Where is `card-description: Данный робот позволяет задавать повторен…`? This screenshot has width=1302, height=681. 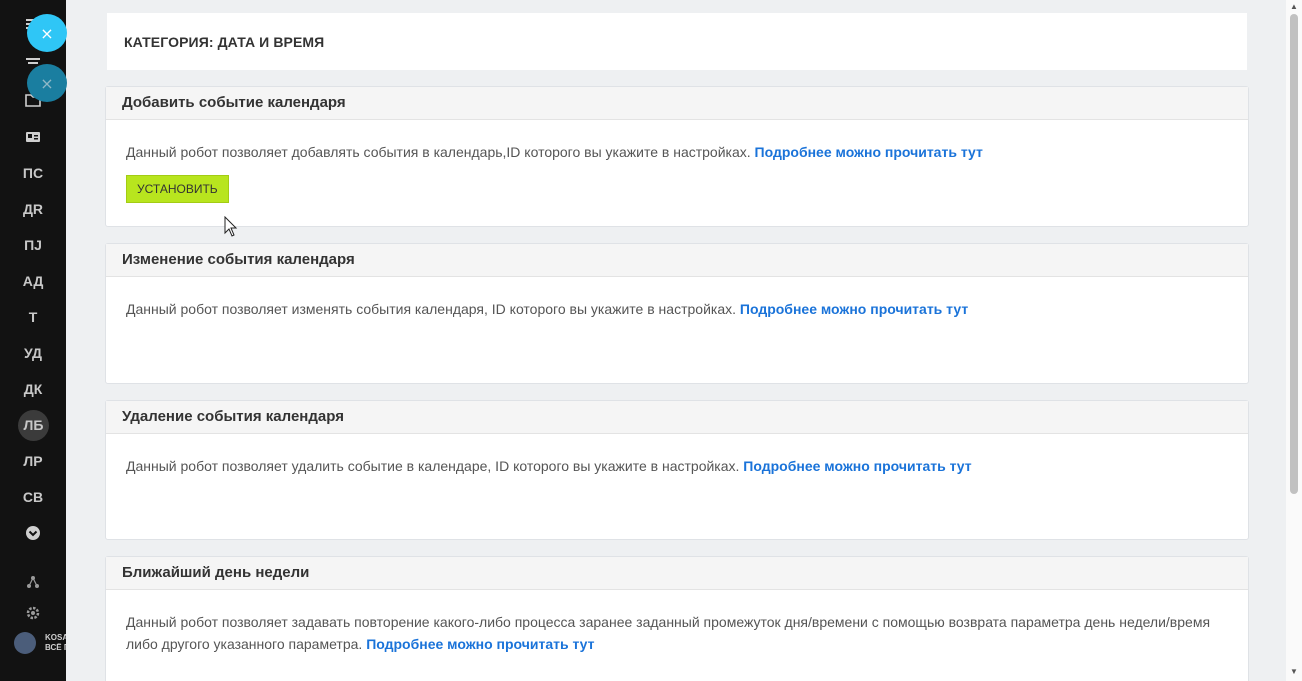 card-description: Данный робот позволяет задавать повторен… is located at coordinates (668, 633).